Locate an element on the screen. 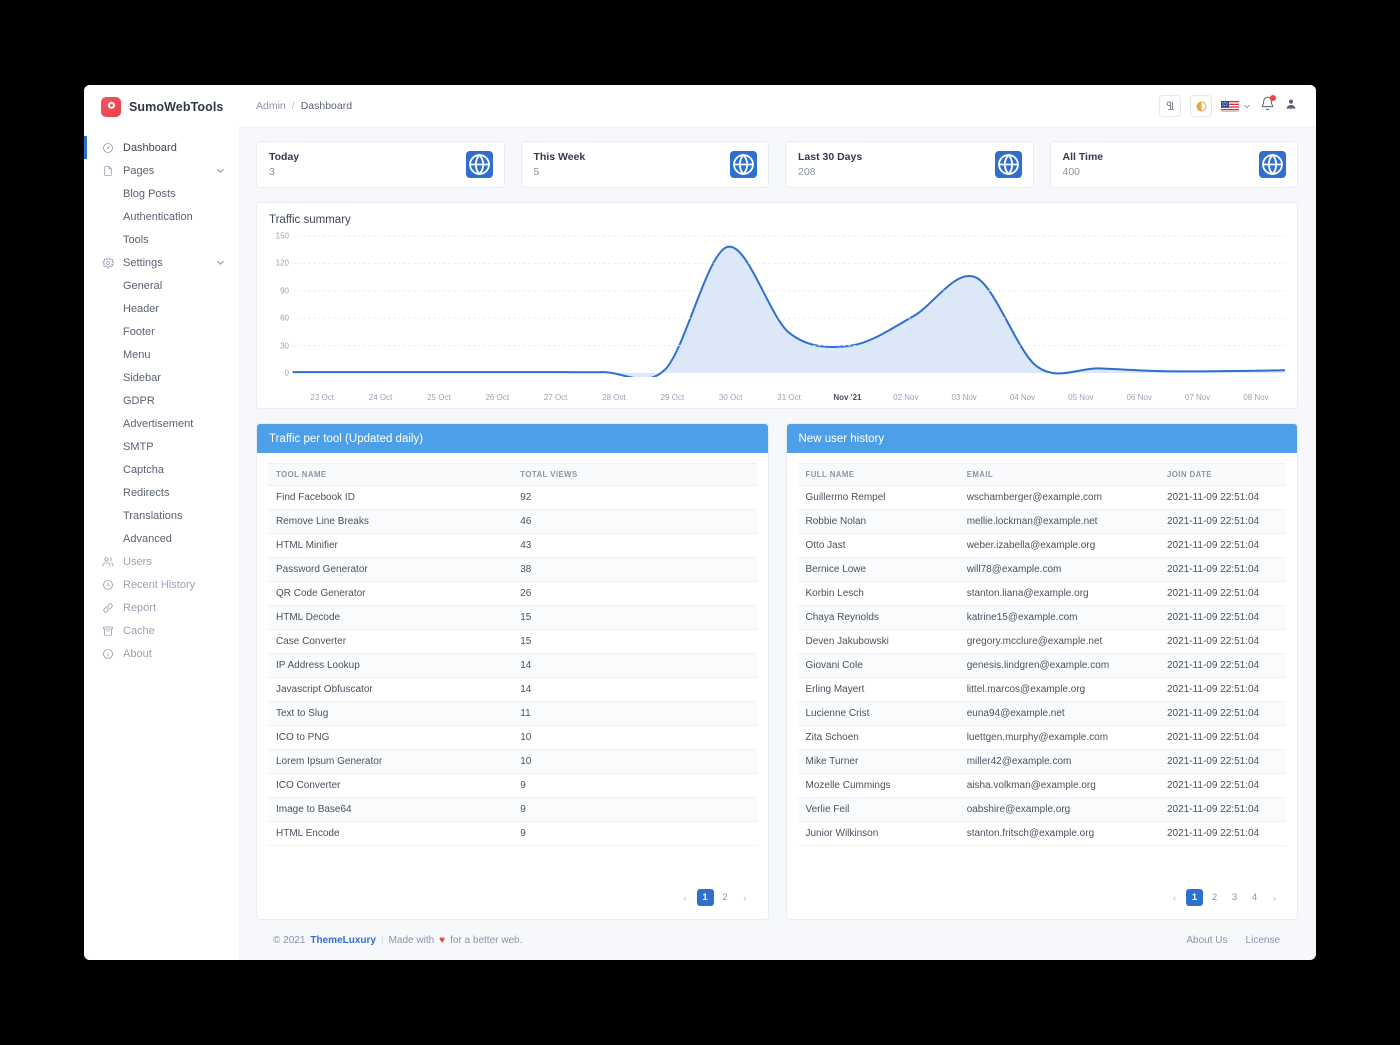  sidebar-item-about: About is located at coordinates (161, 653).